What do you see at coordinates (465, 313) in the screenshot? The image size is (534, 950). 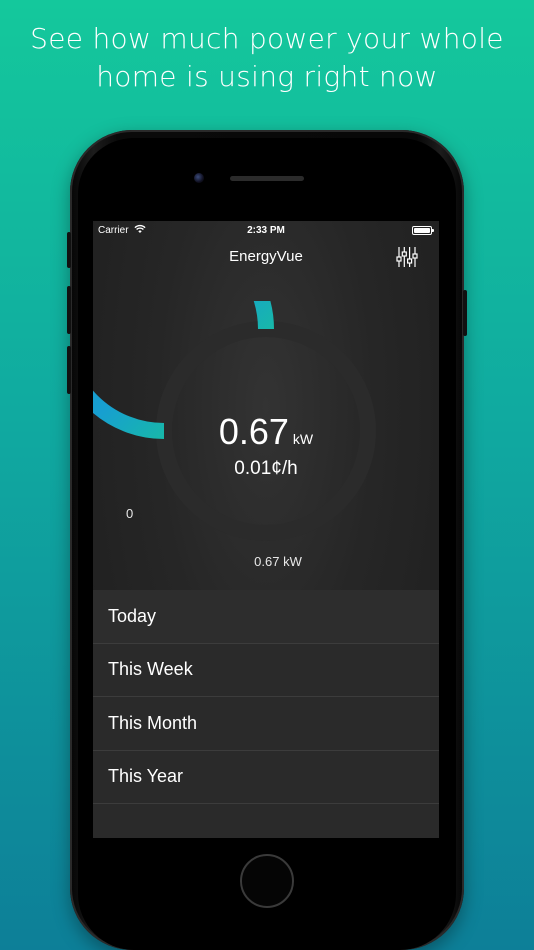 I see `power-button` at bounding box center [465, 313].